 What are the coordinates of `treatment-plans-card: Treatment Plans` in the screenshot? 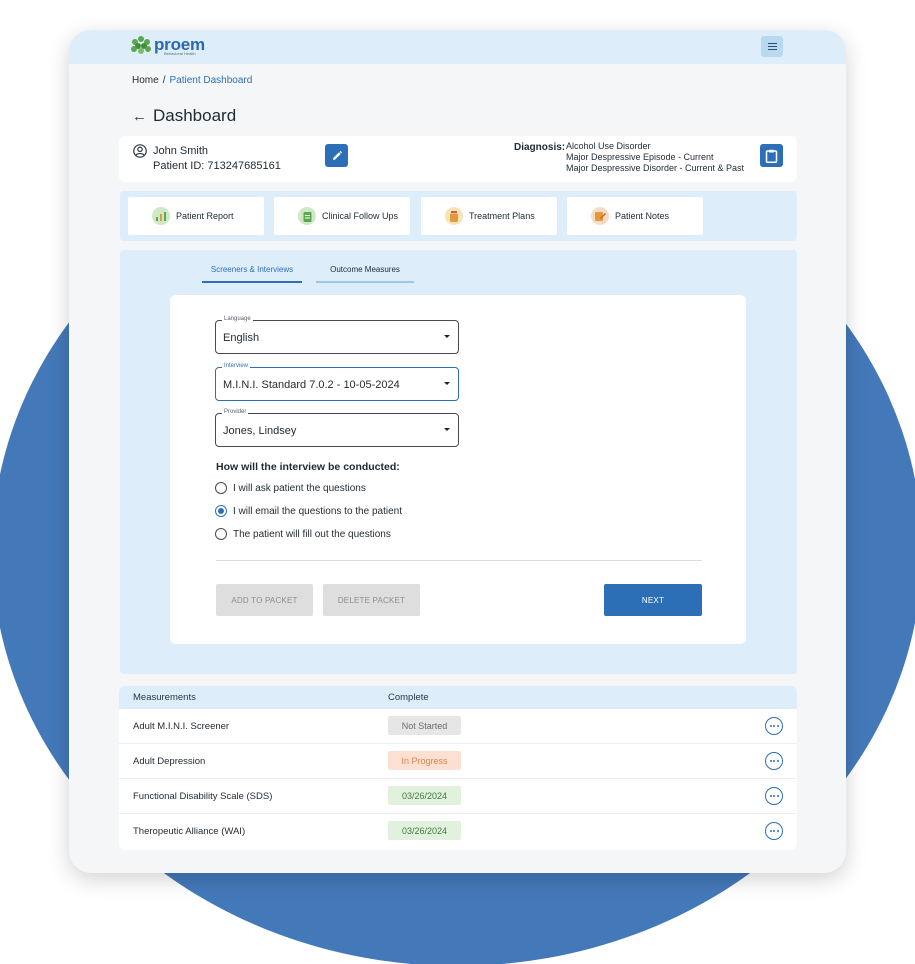 It's located at (489, 216).